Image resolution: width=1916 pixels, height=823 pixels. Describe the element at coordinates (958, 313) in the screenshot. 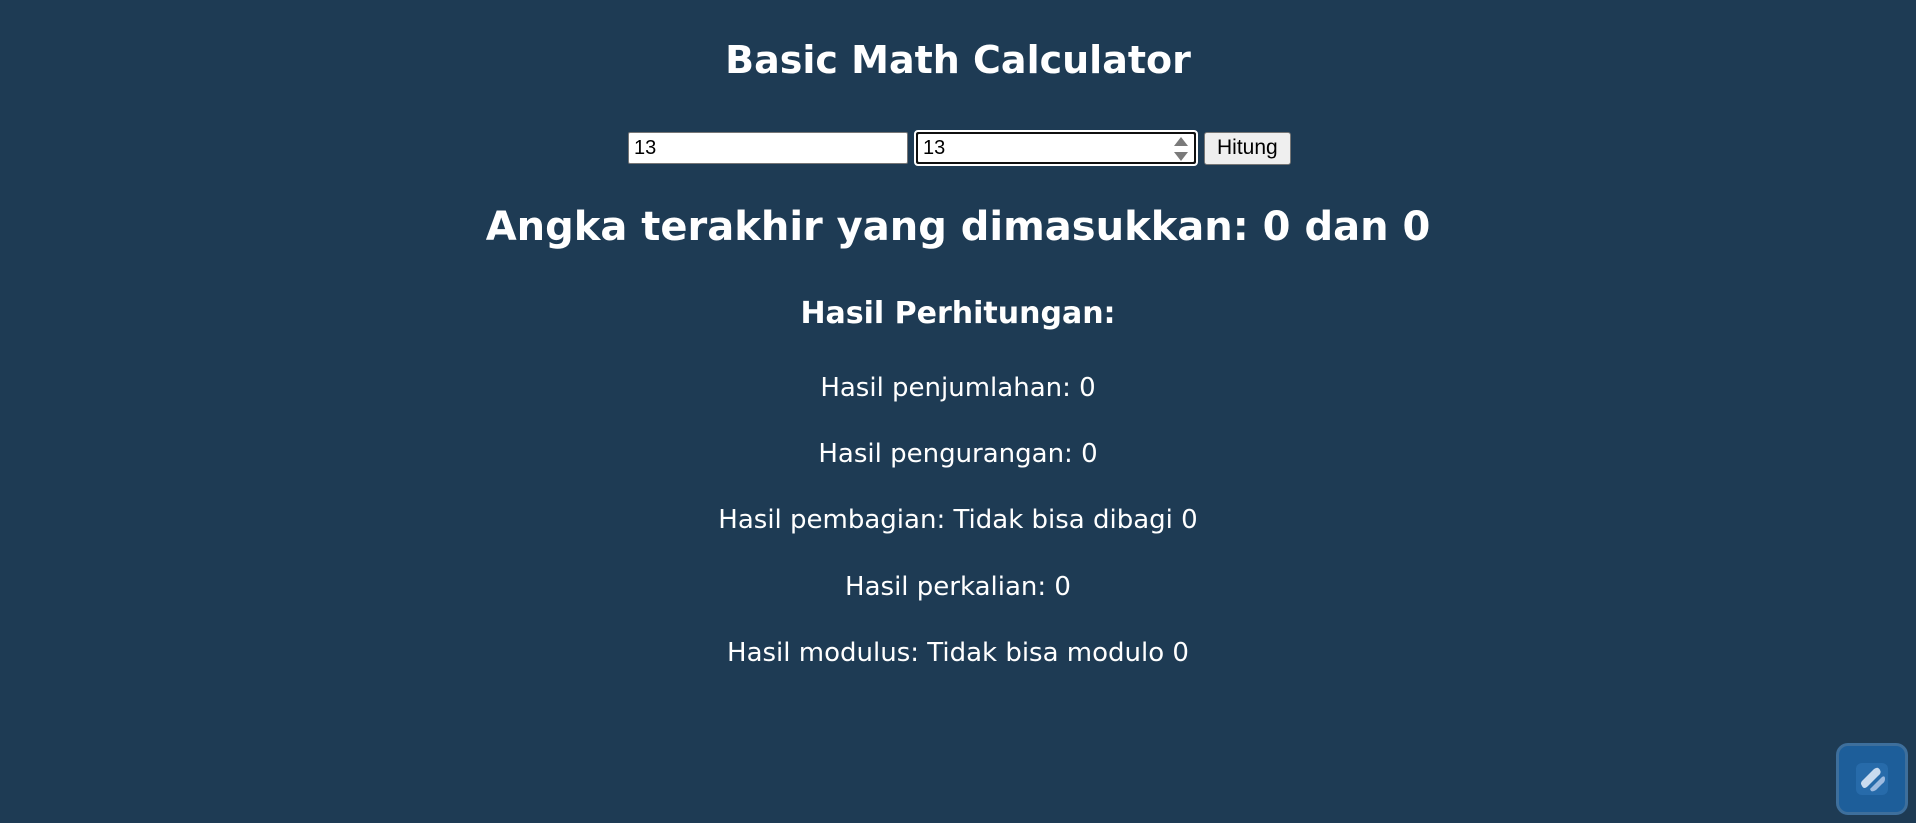

I see `results-heading: Hasil Perhitungan:` at that location.